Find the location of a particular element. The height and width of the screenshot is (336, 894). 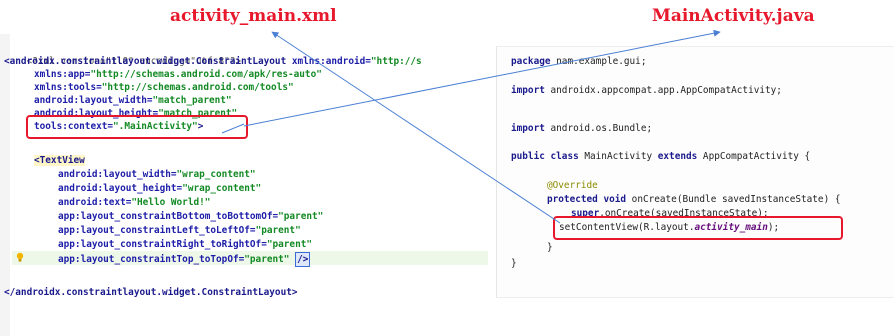

context-arrow-stub is located at coordinates (233, 128).